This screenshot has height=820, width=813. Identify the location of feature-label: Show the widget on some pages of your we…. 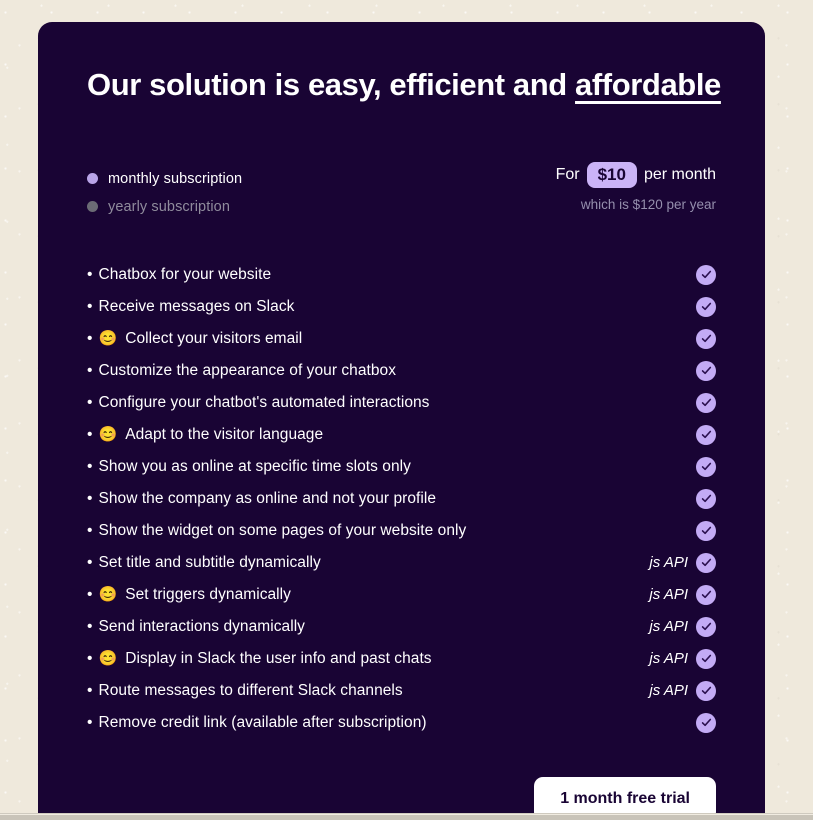
(282, 530).